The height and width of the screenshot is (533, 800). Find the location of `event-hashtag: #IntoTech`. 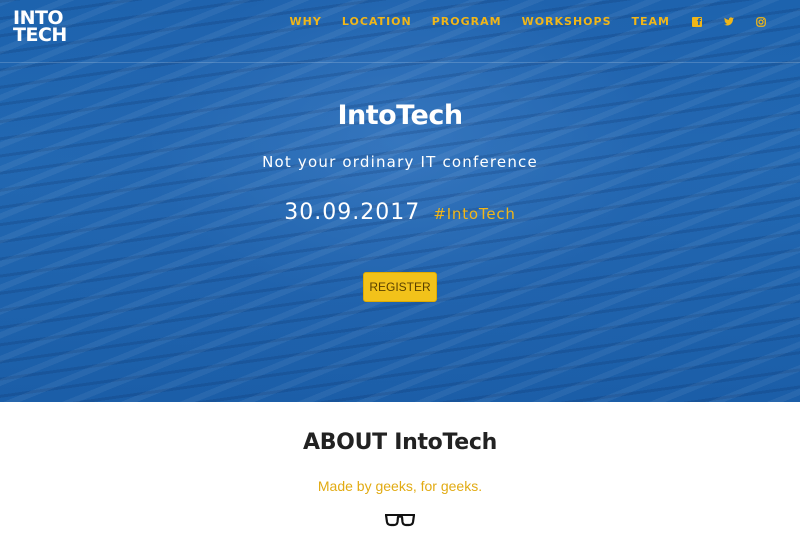

event-hashtag: #IntoTech is located at coordinates (474, 214).